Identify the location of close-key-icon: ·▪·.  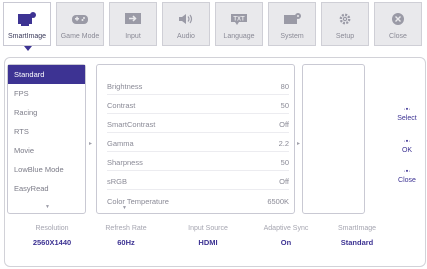
(407, 171).